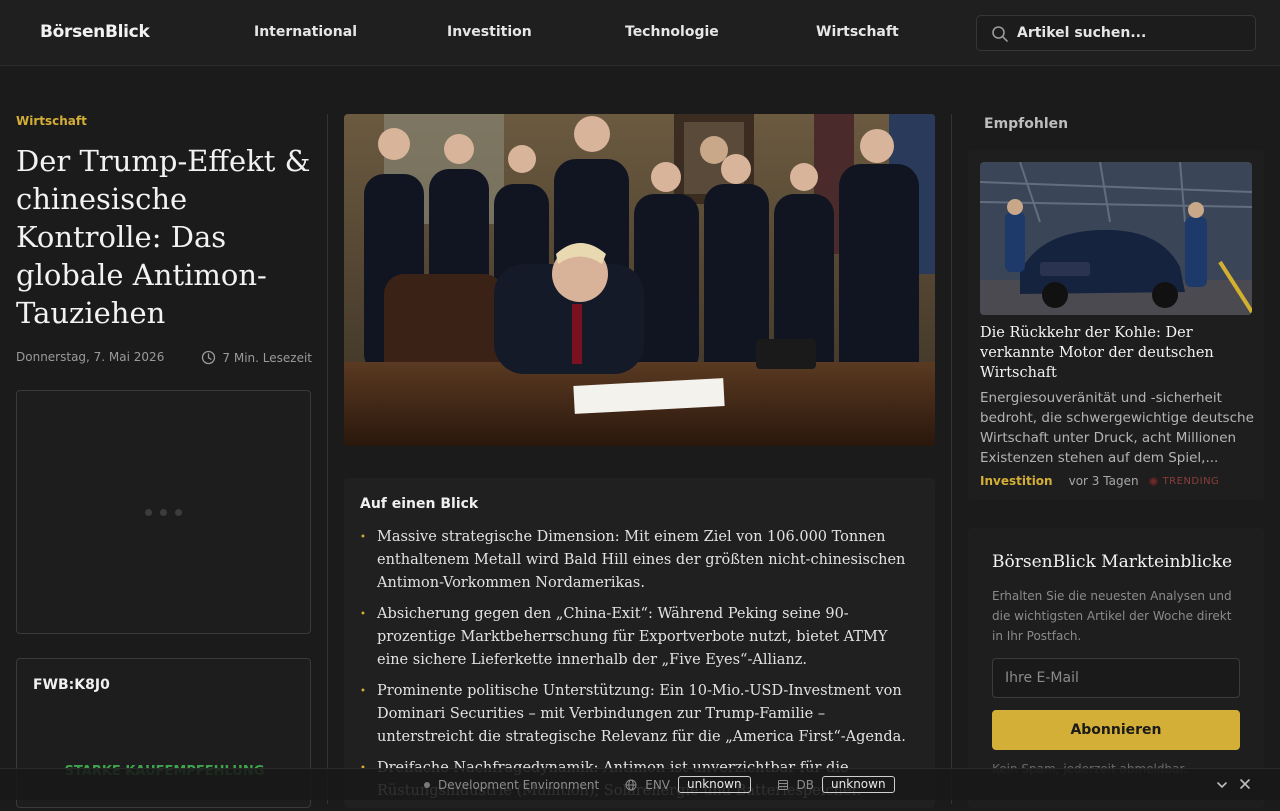 This screenshot has width=1280, height=811. Describe the element at coordinates (857, 32) in the screenshot. I see `nav-item-wirtschaft: Wirtschaft` at that location.